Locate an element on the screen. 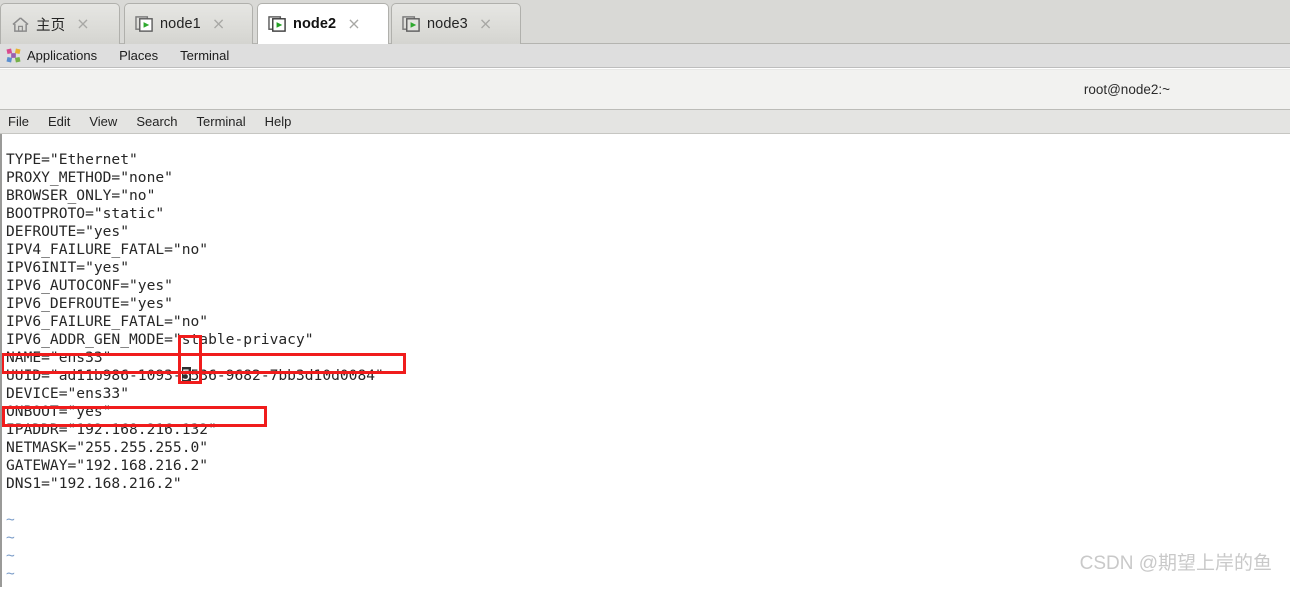 The image size is (1290, 589). tab-home-close-icon: × is located at coordinates (82, 24).